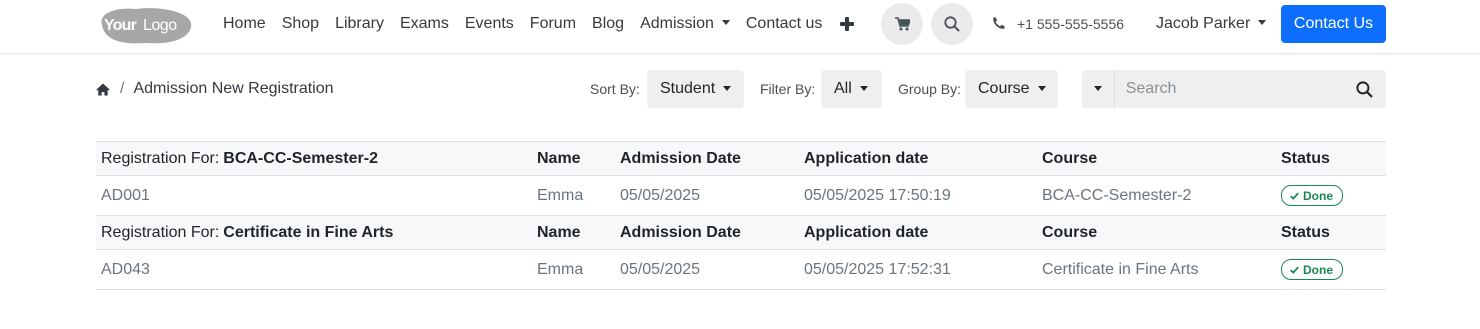 The image size is (1480, 329). Describe the element at coordinates (784, 24) in the screenshot. I see `nav-contact-us: Contact us` at that location.